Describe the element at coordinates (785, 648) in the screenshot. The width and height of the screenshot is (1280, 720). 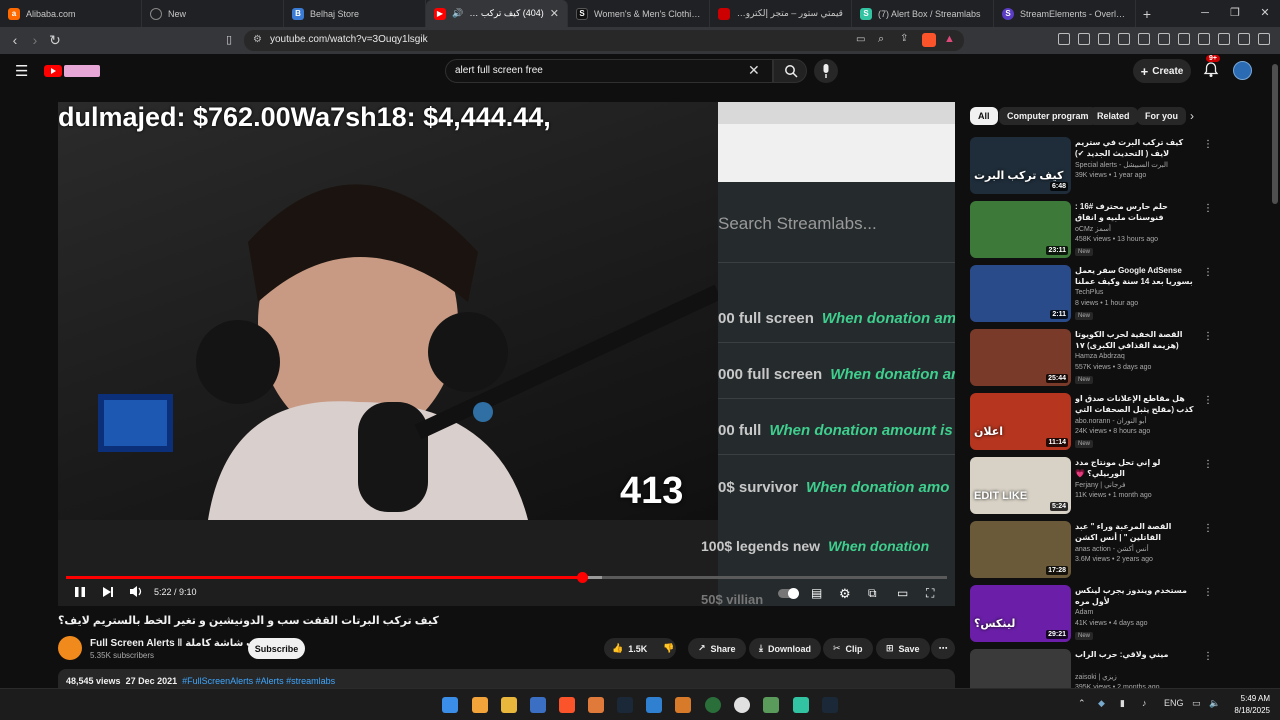
I see `download-button: ⤓ Download` at that location.